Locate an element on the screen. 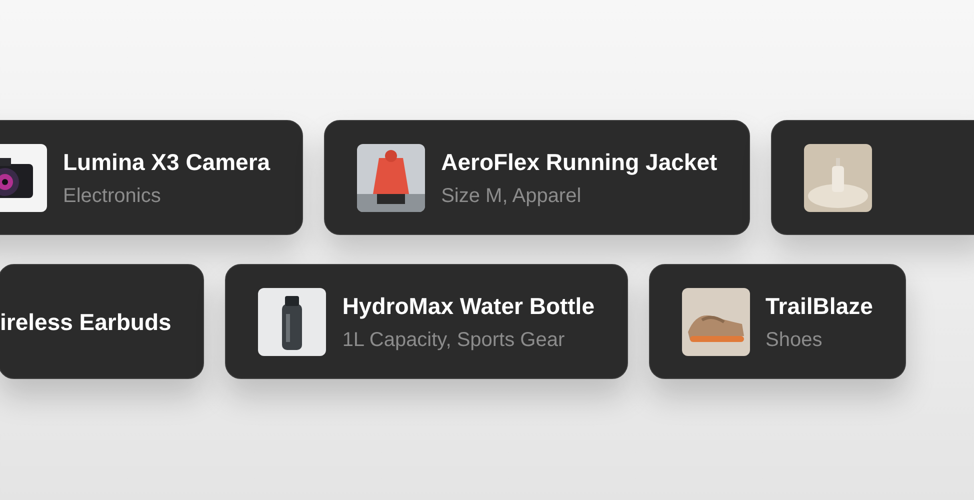 This screenshot has height=500, width=974. product-card: Lumina X3 Camera Electronics is located at coordinates (152, 177).